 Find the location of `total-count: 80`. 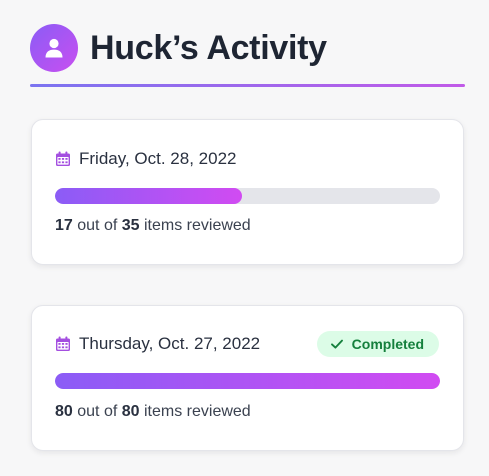

total-count: 80 is located at coordinates (130, 411).